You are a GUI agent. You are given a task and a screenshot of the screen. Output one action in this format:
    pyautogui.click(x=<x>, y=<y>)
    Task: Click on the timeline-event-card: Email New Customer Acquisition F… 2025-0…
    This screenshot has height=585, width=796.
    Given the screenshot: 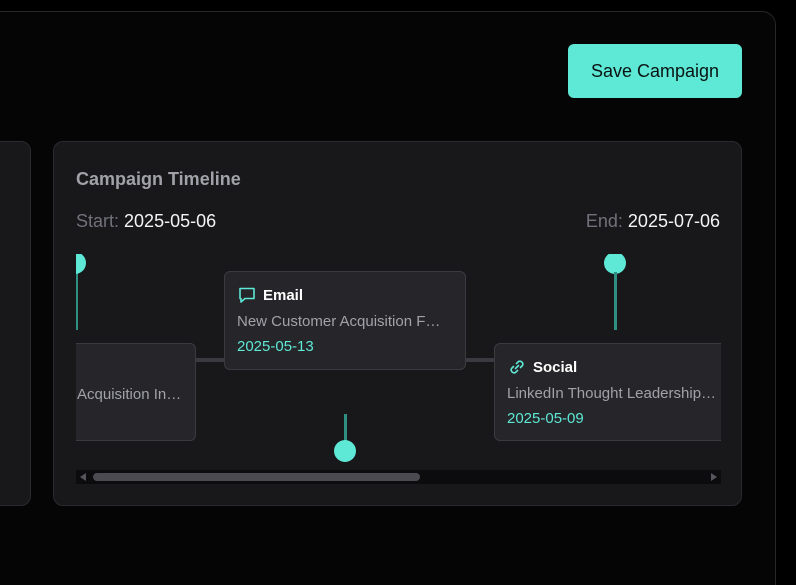 What is the action you would take?
    pyautogui.click(x=345, y=320)
    